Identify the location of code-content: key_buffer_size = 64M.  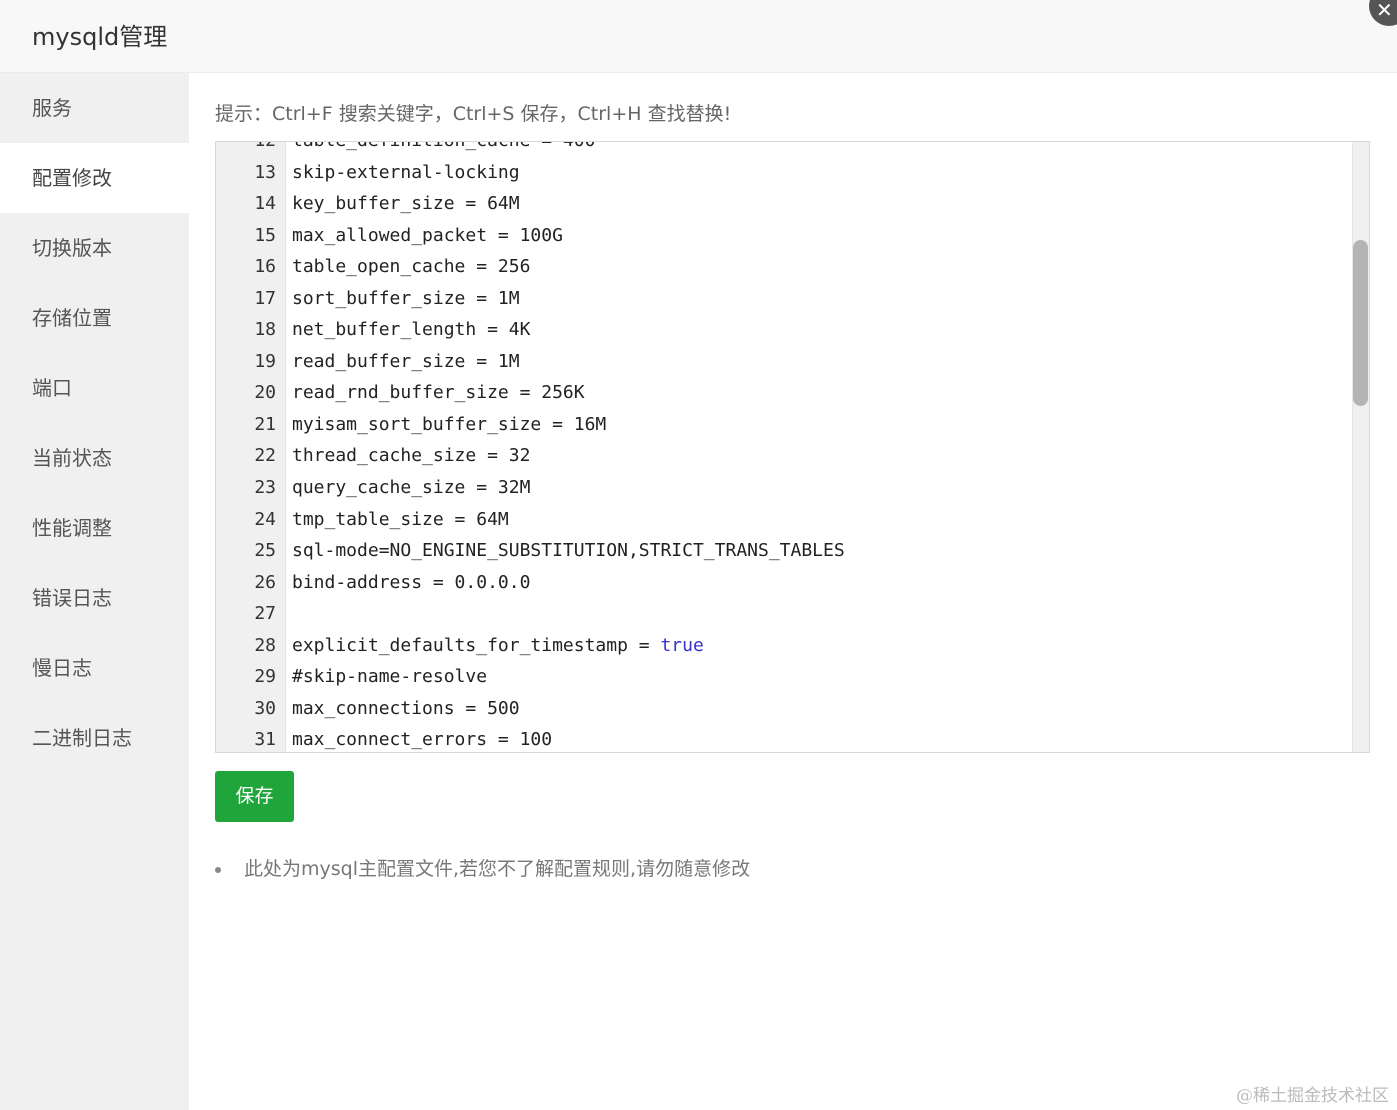
(406, 203).